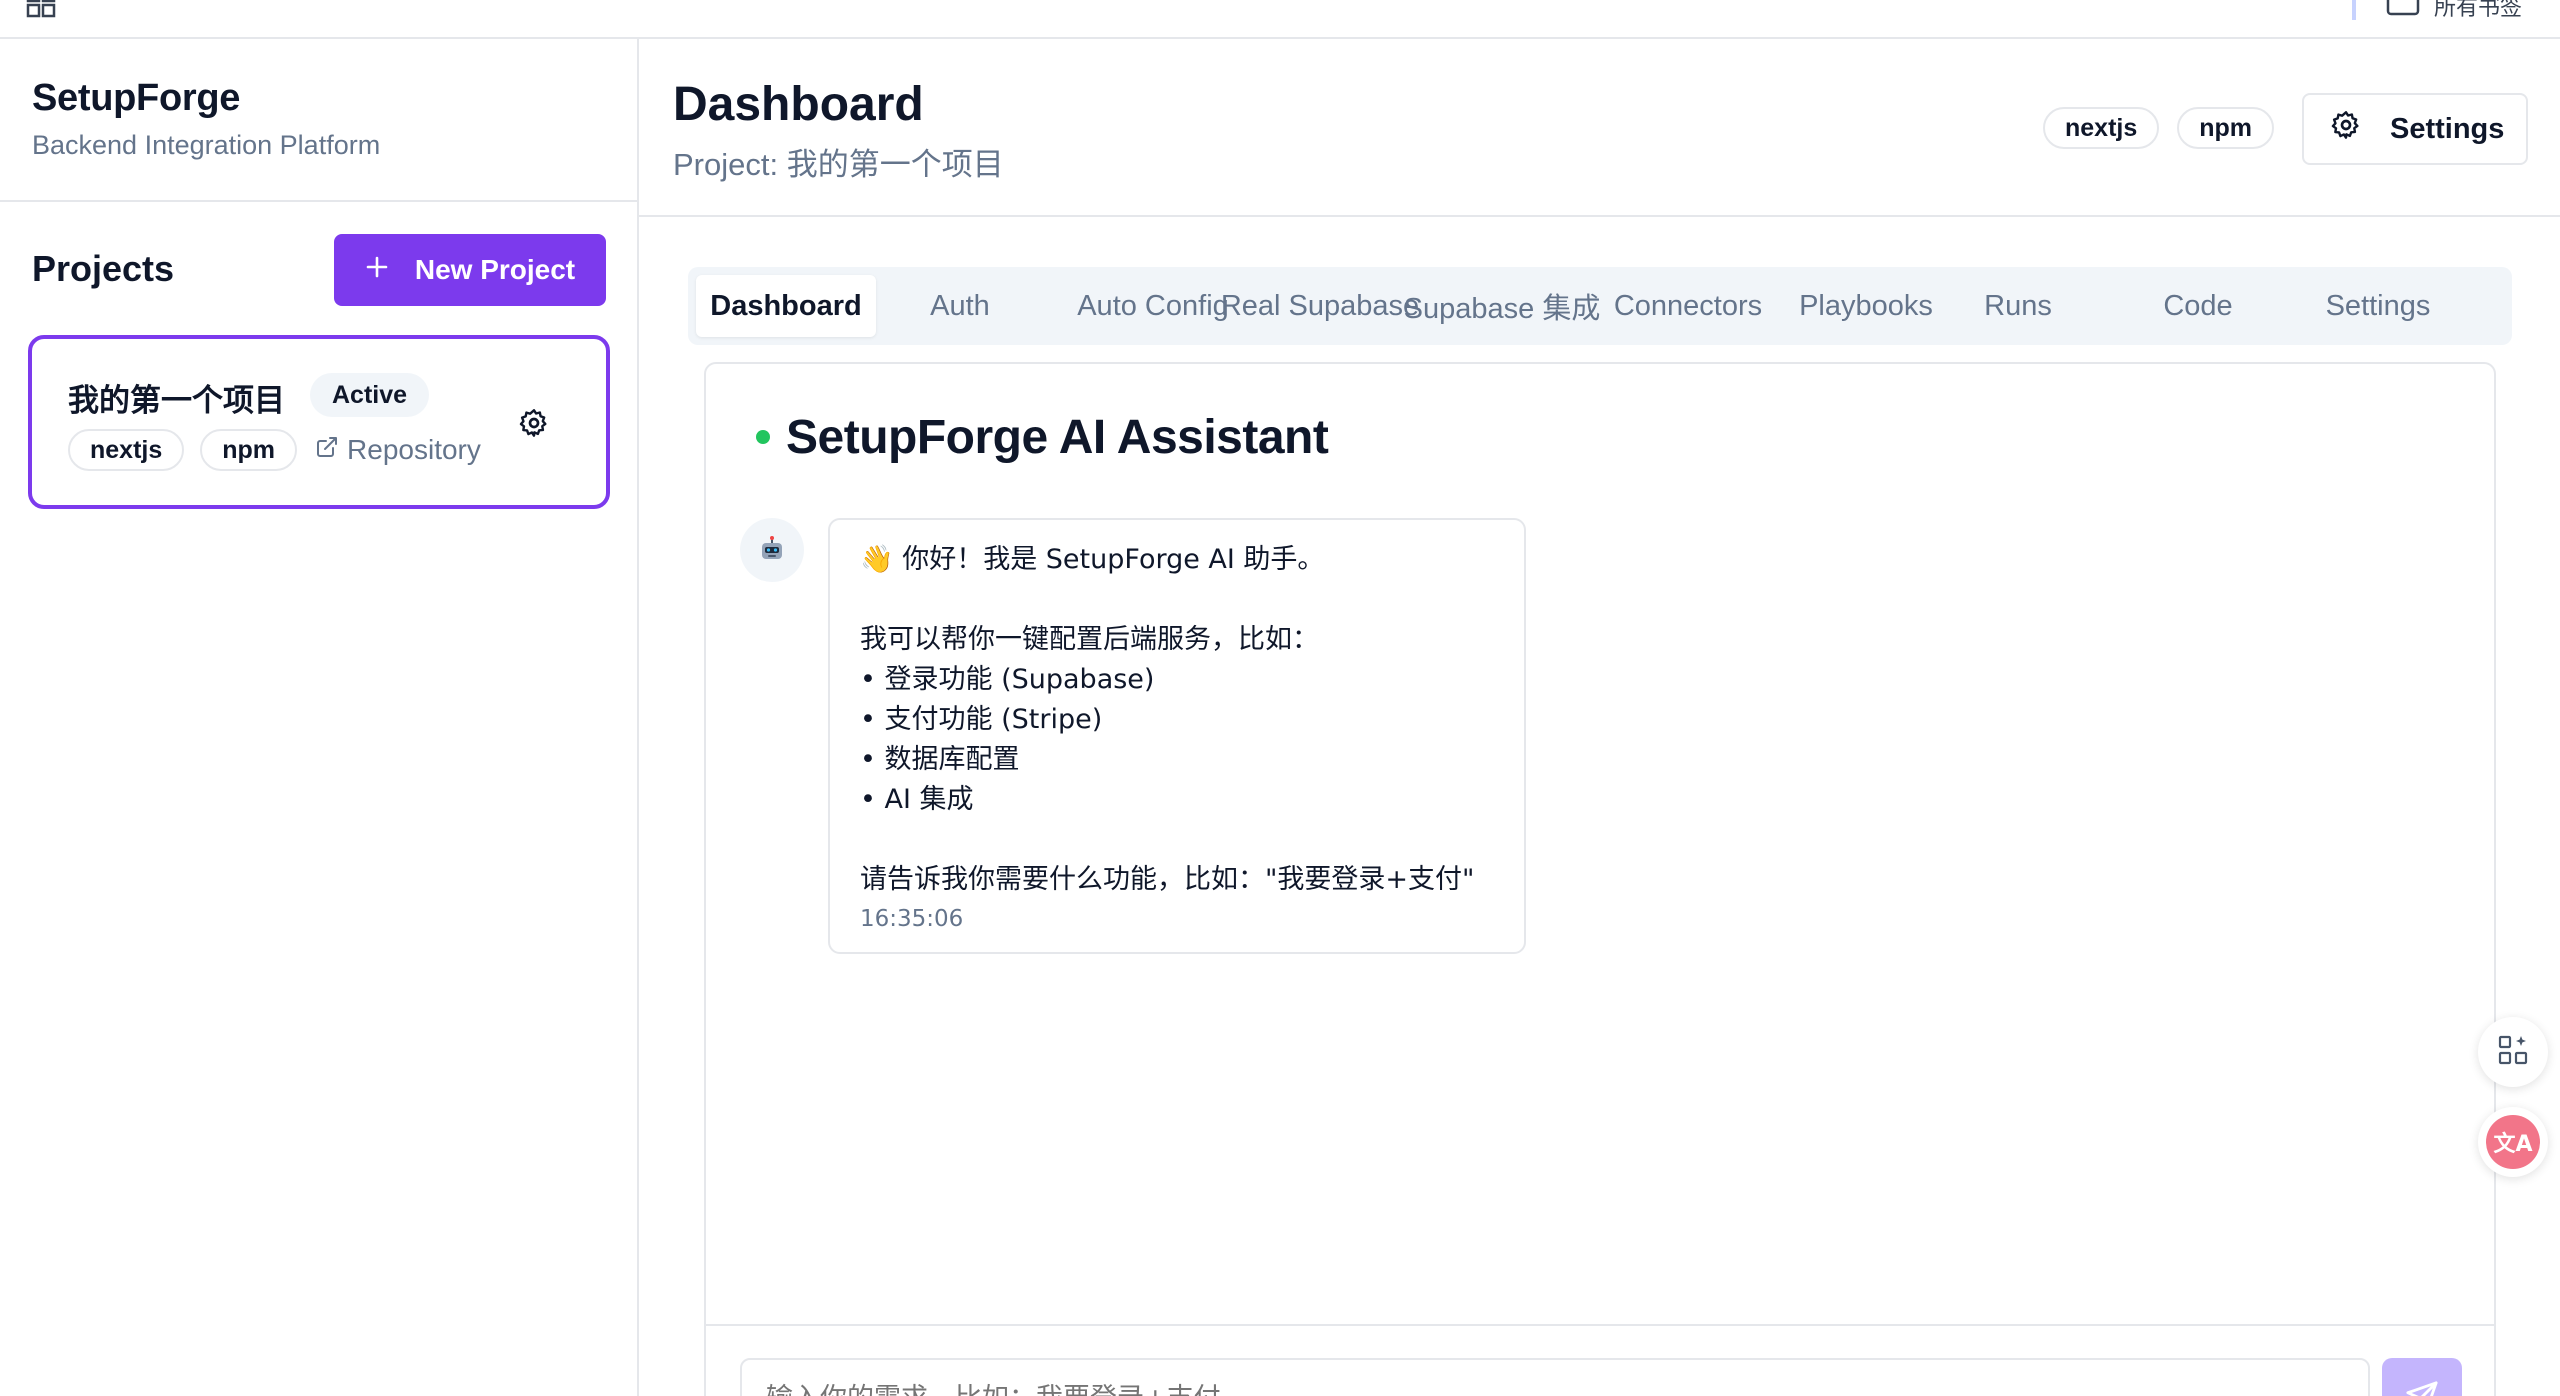  I want to click on header-tag: npm, so click(2226, 128).